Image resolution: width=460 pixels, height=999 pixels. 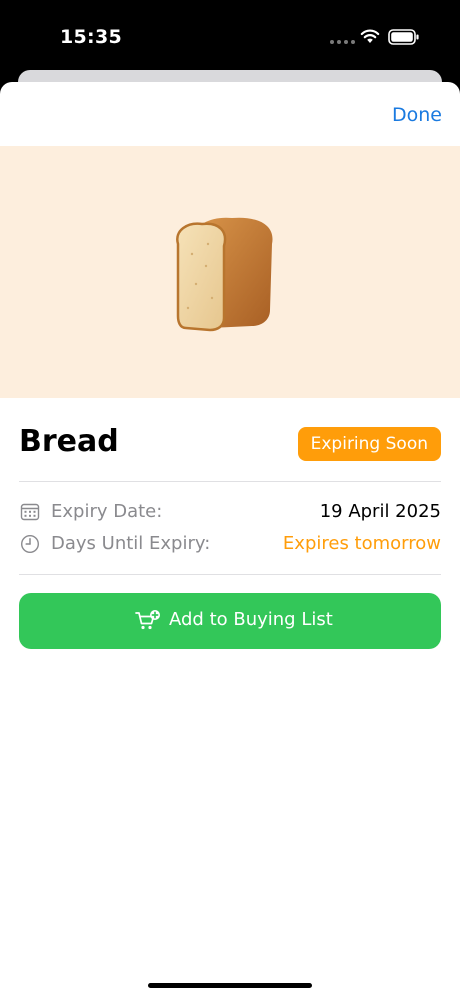 What do you see at coordinates (342, 42) in the screenshot?
I see `signal-dots-icon` at bounding box center [342, 42].